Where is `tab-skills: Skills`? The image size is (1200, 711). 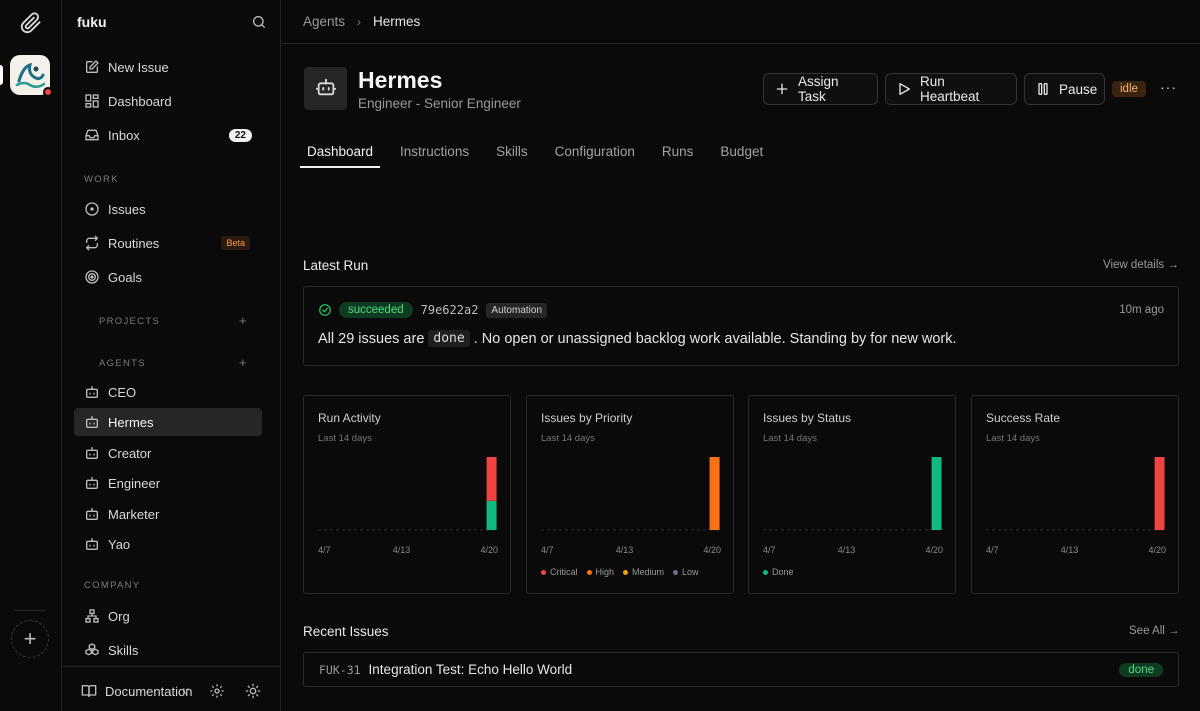 tab-skills: Skills is located at coordinates (512, 154).